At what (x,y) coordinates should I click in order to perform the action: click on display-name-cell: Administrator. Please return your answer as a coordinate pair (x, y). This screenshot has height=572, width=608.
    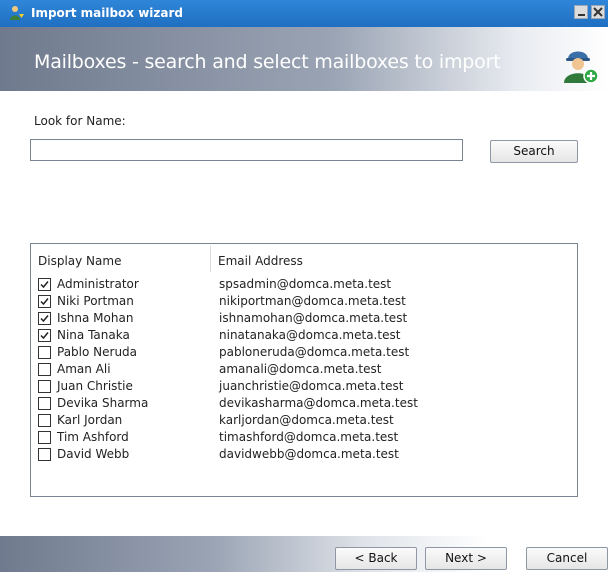
    Looking at the image, I should click on (98, 284).